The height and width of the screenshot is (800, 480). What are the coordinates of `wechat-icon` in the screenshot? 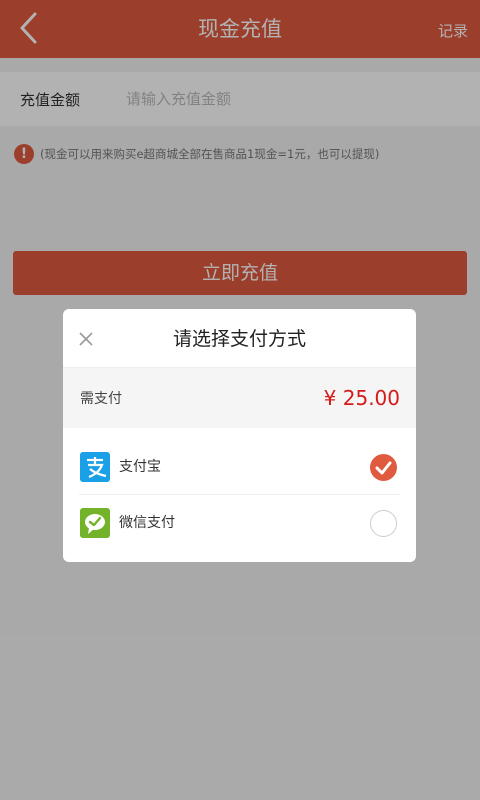 It's located at (95, 523).